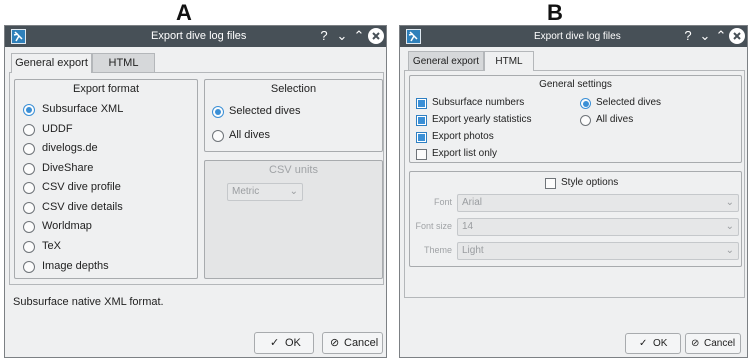 Image resolution: width=750 pixels, height=363 pixels. What do you see at coordinates (70, 148) in the screenshot?
I see `radio-label: divelogs.de` at bounding box center [70, 148].